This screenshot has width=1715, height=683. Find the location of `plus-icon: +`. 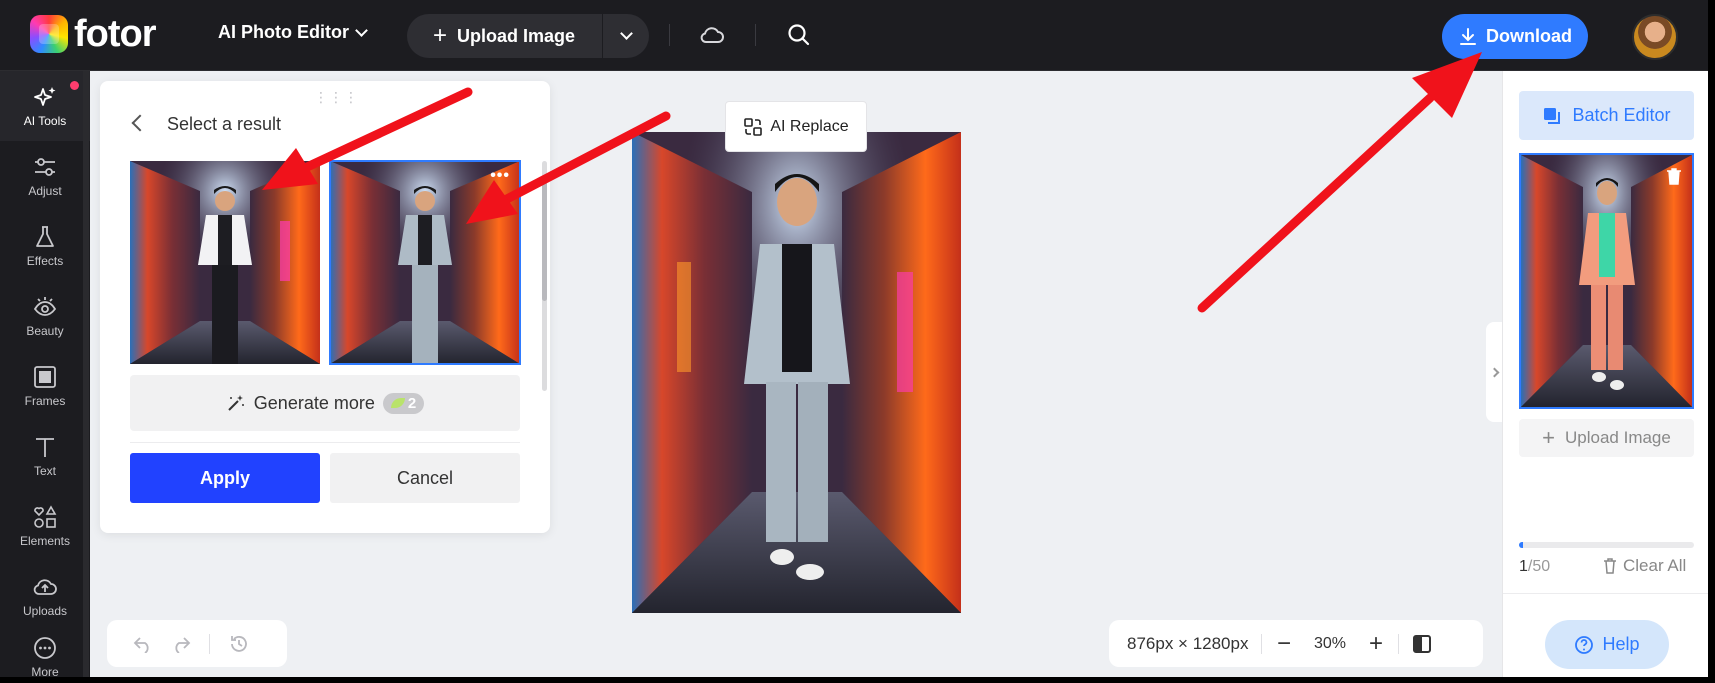

plus-icon: + is located at coordinates (1548, 437).